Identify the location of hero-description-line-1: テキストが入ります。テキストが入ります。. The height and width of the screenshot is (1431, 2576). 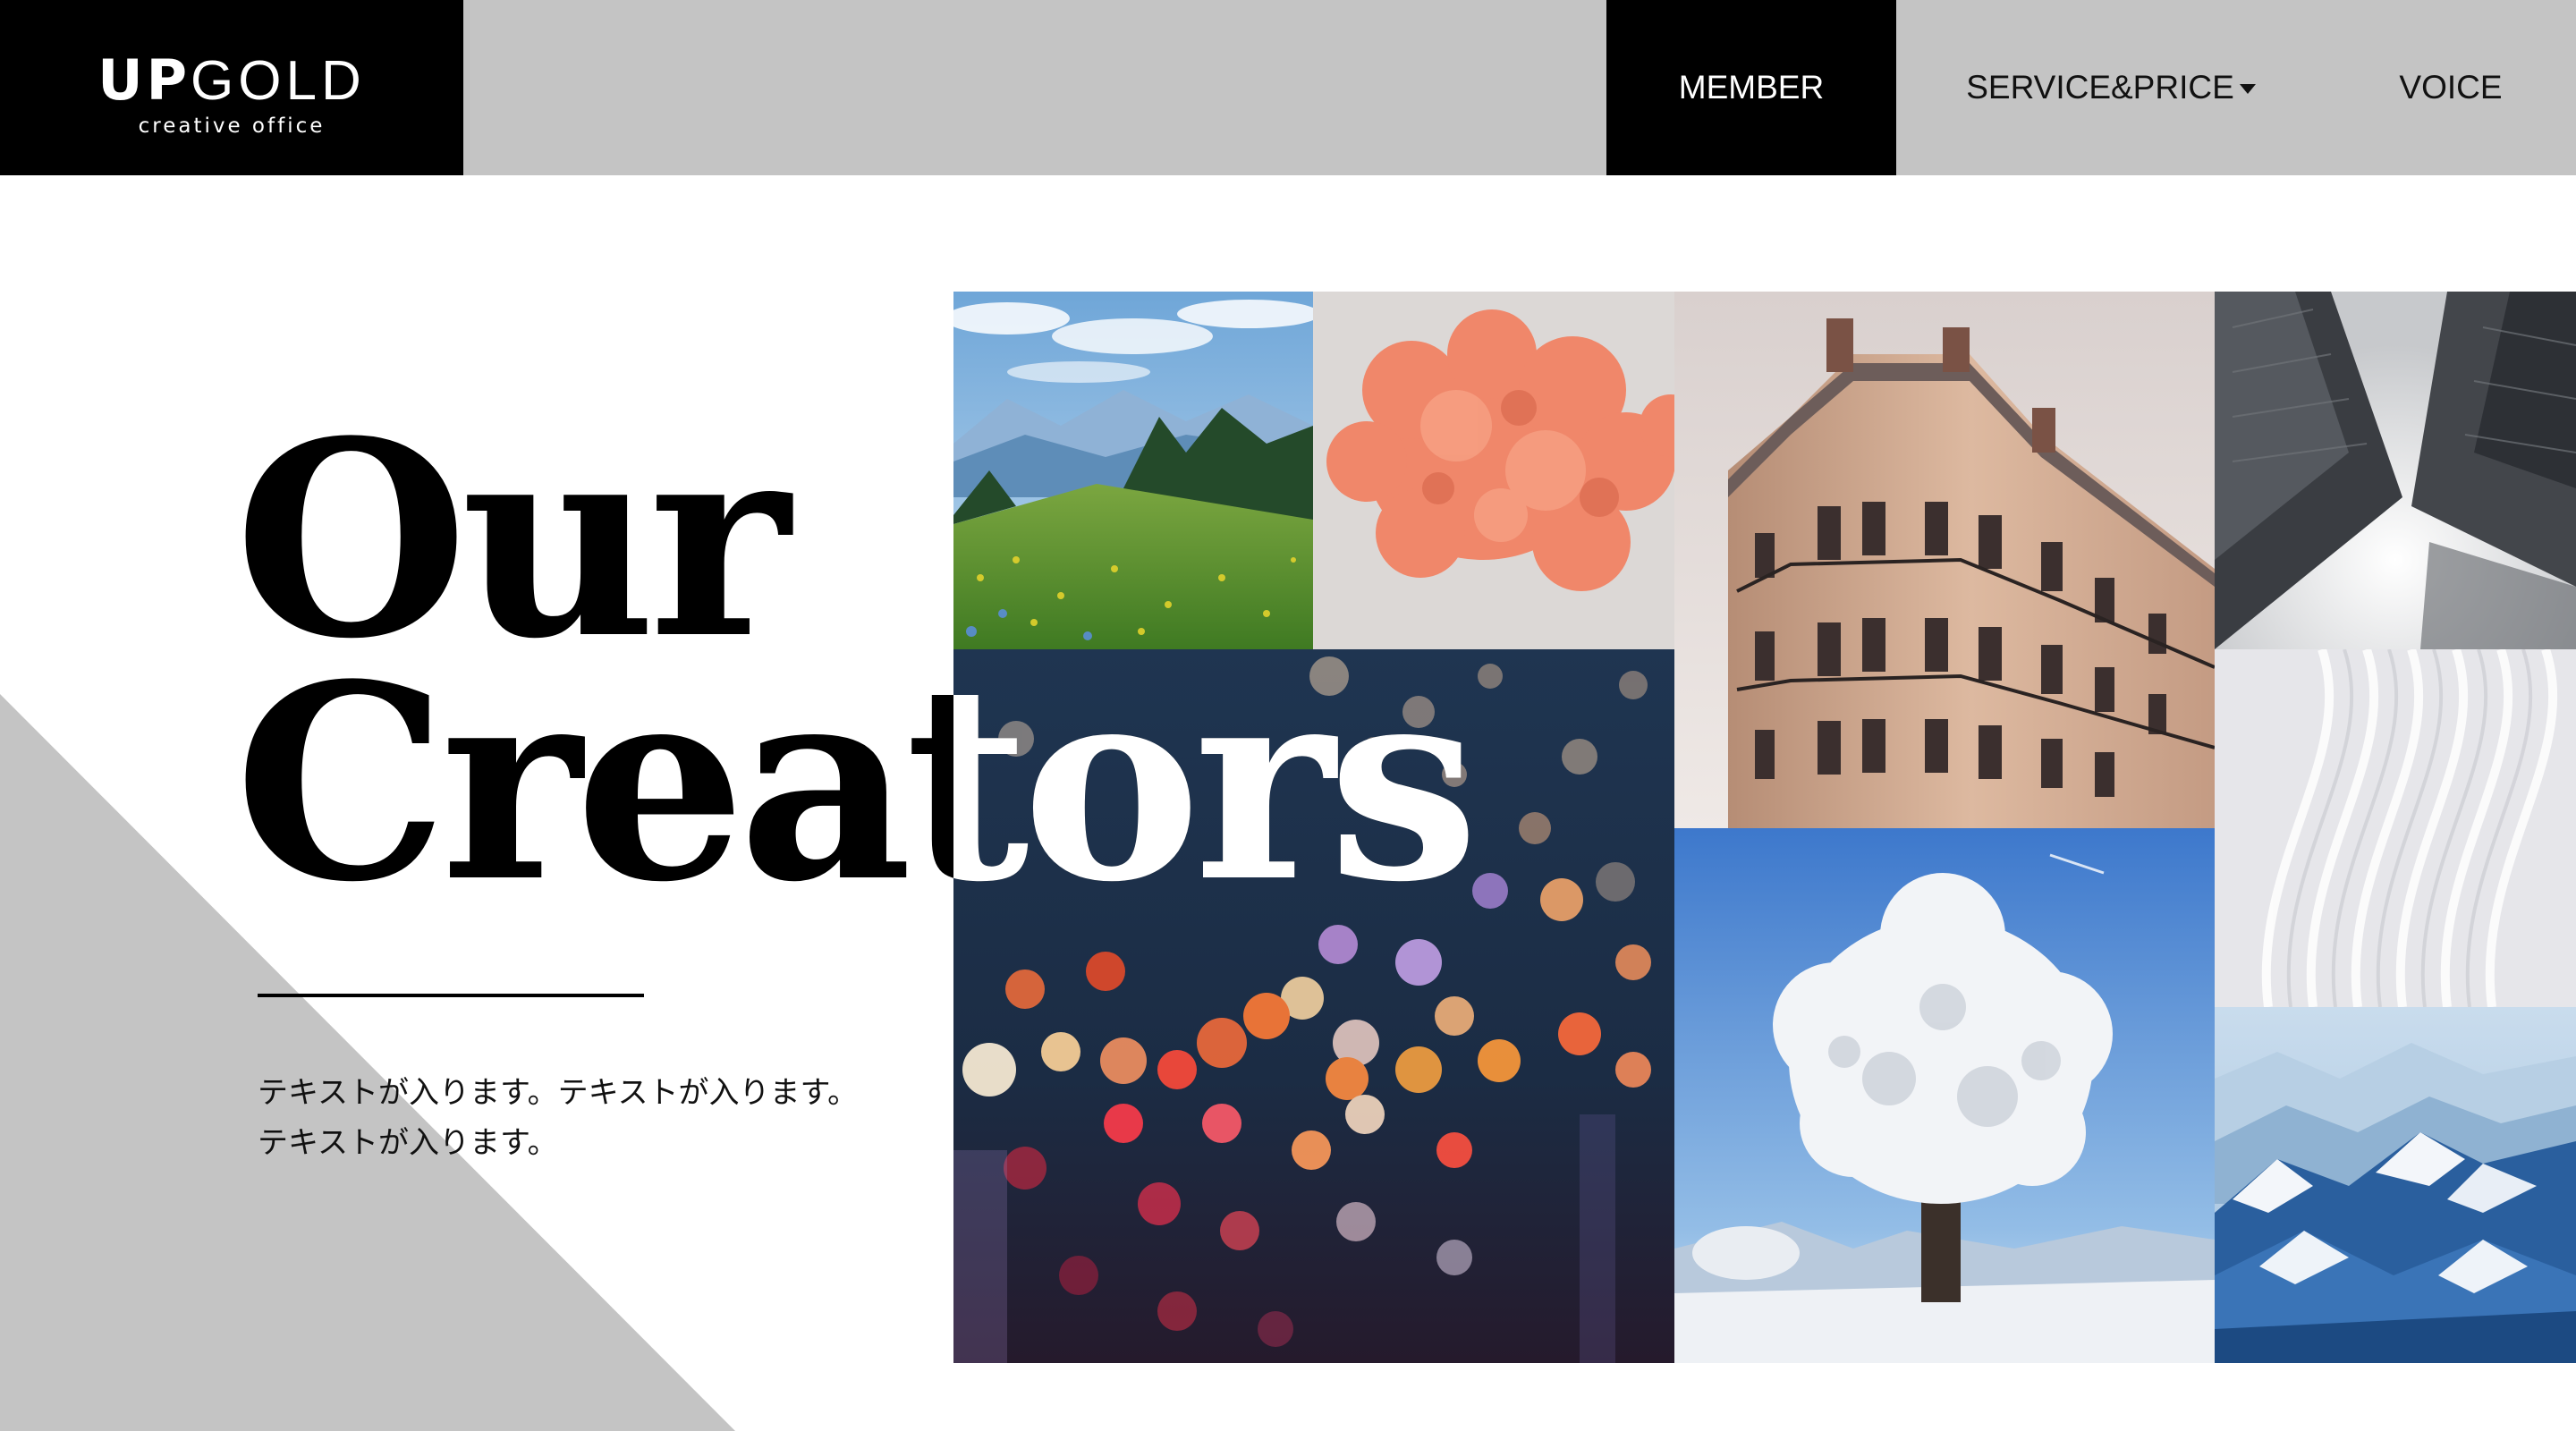
(558, 1093).